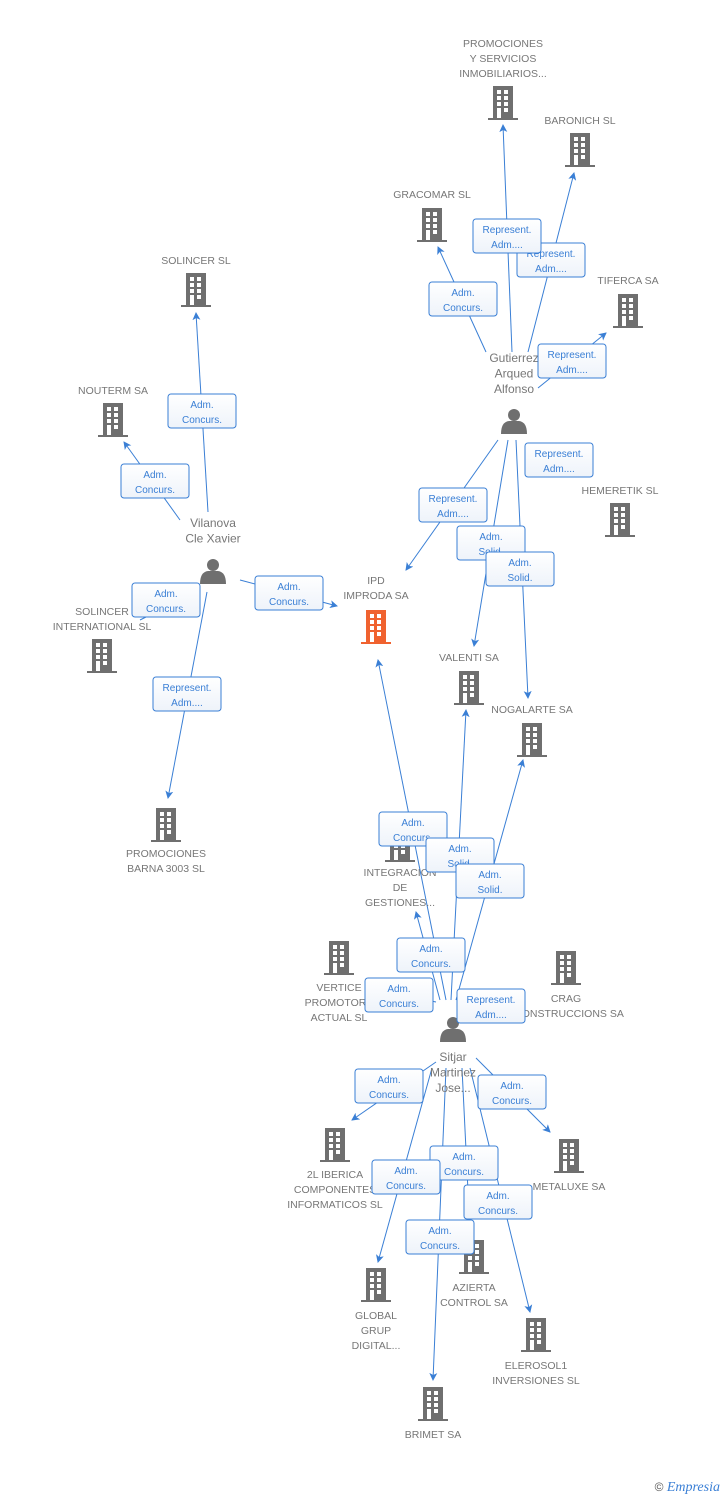 This screenshot has height=1500, width=728. Describe the element at coordinates (514, 392) in the screenshot. I see `person-node-gutierrez: Gutierrez ArquedAlfonso` at that location.